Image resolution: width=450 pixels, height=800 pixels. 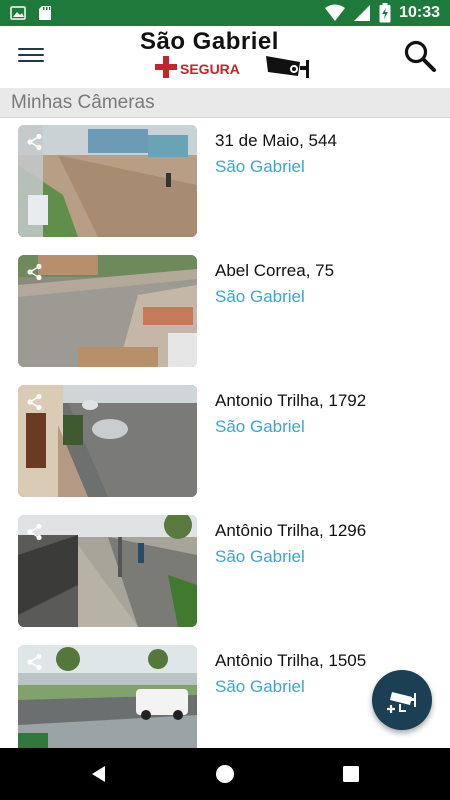 What do you see at coordinates (225, 103) in the screenshot?
I see `section-header: Minhas Câmeras` at bounding box center [225, 103].